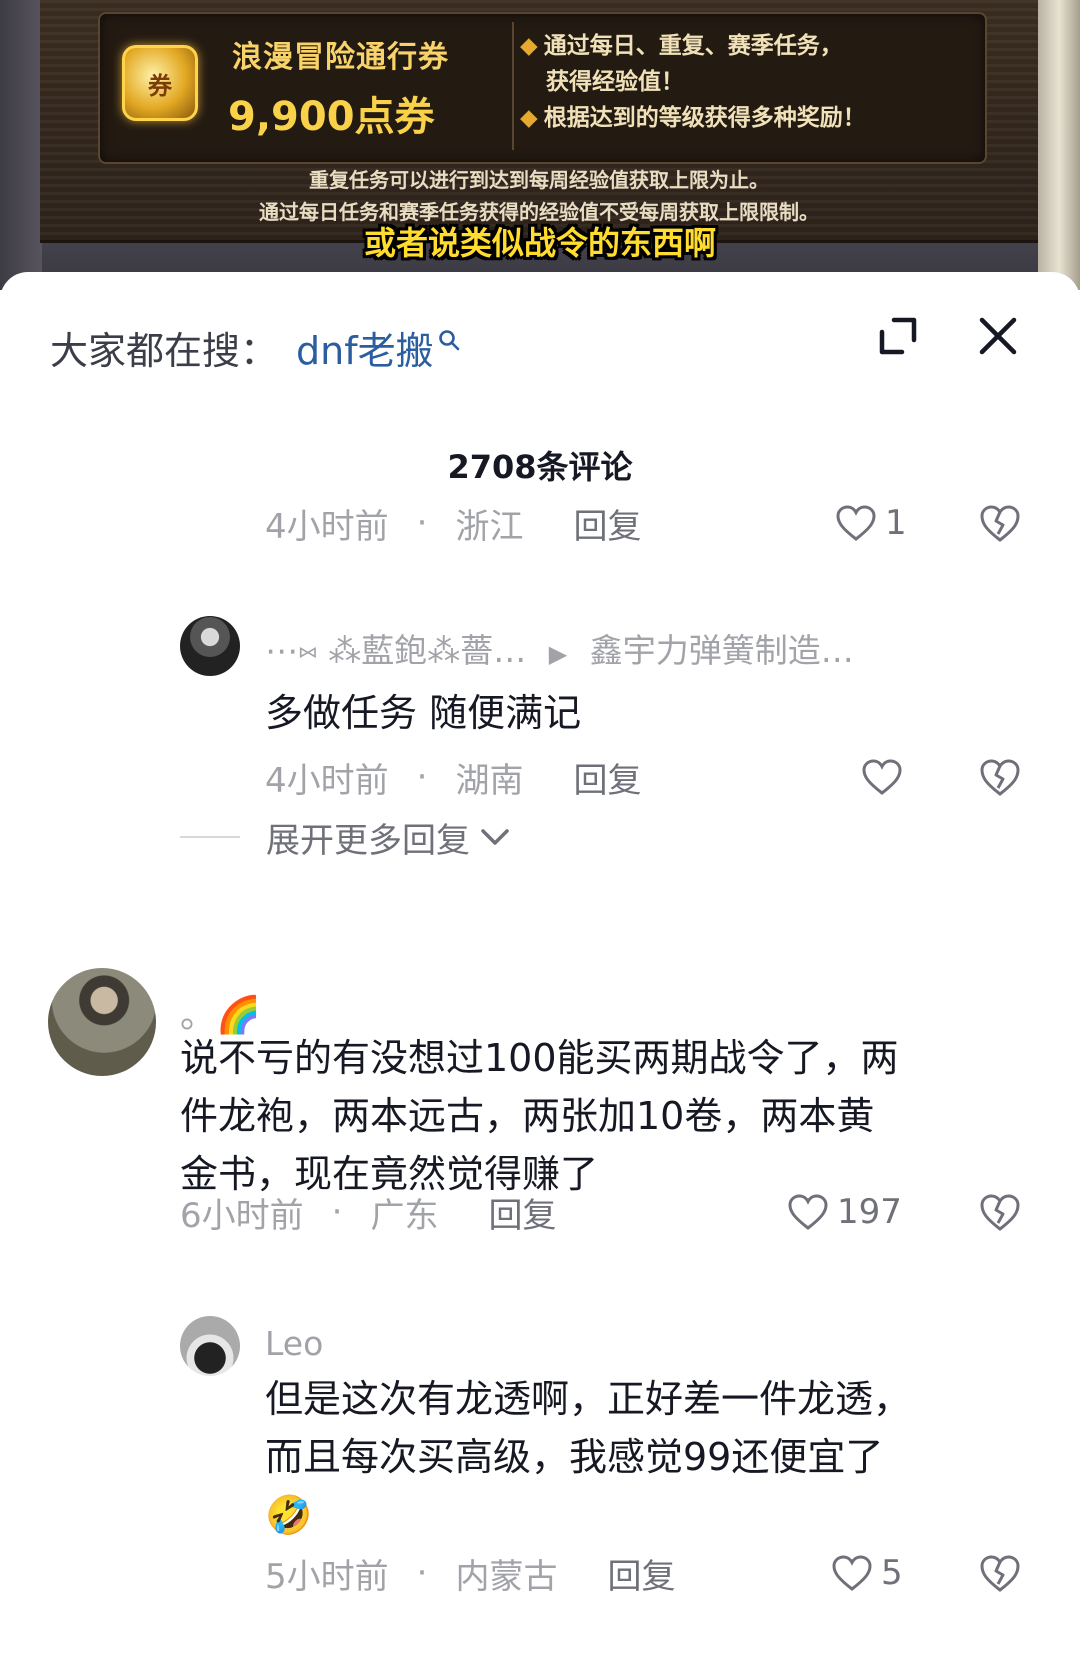 The image size is (1080, 1676). I want to click on comment-time: 6小时前, so click(242, 1215).